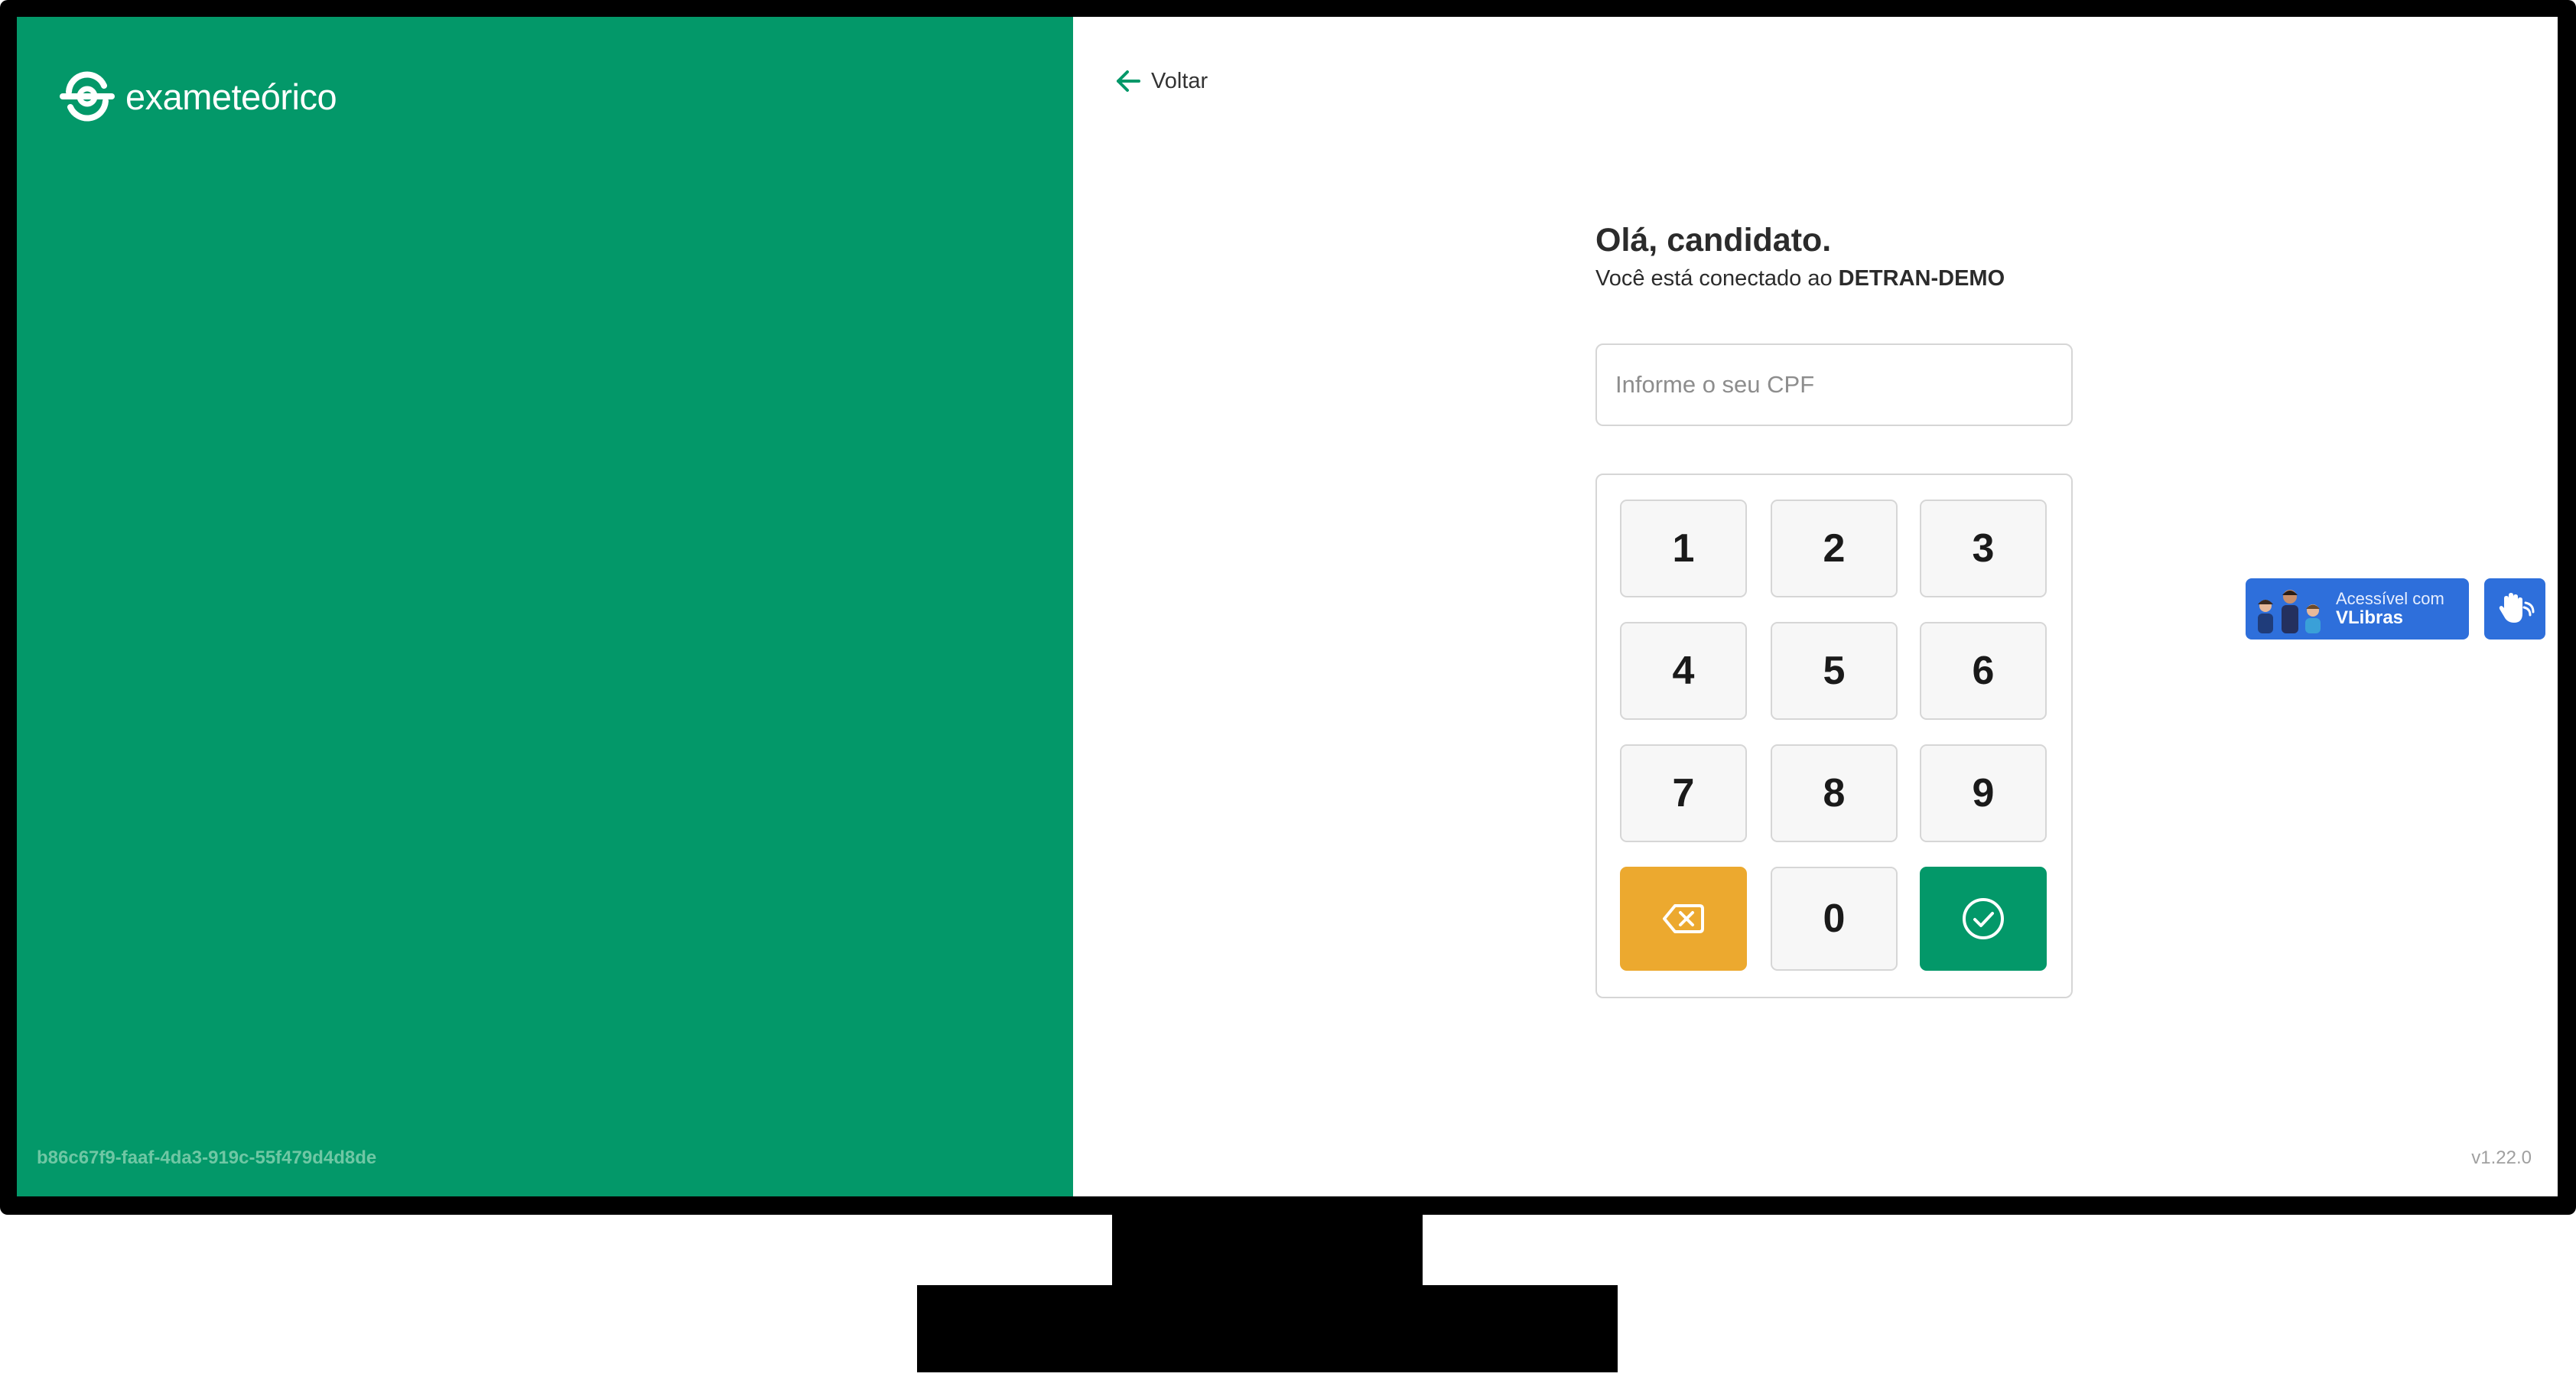  What do you see at coordinates (1683, 793) in the screenshot?
I see `key-7: 7` at bounding box center [1683, 793].